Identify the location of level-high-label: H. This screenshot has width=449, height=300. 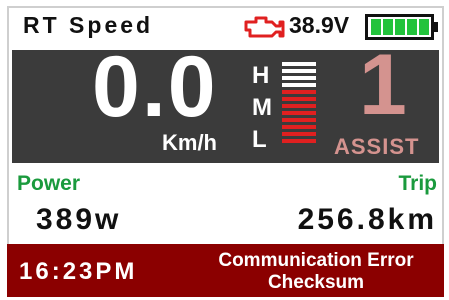
(261, 75).